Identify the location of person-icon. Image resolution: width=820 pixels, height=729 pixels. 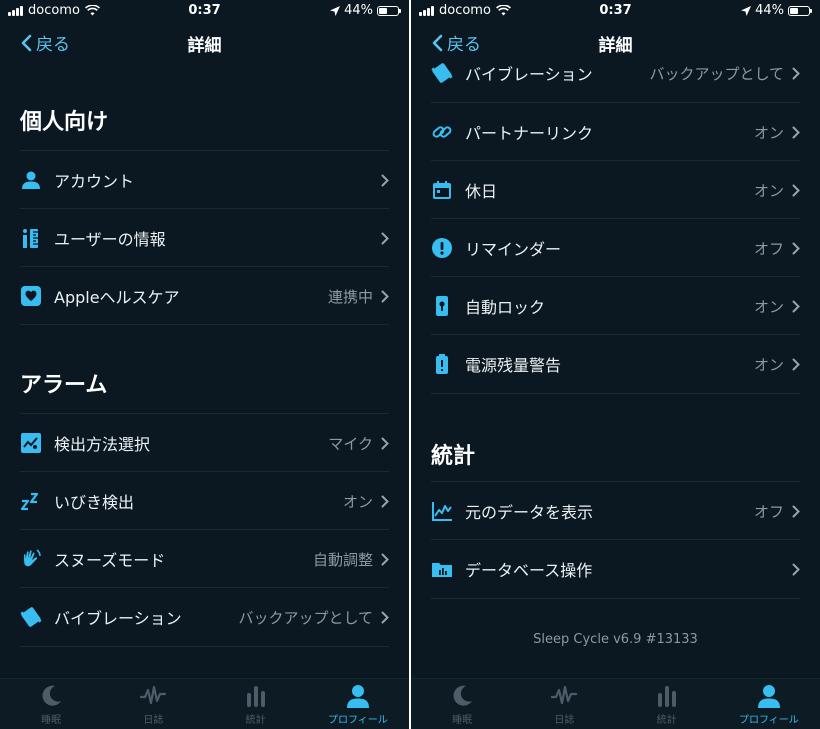
(31, 180).